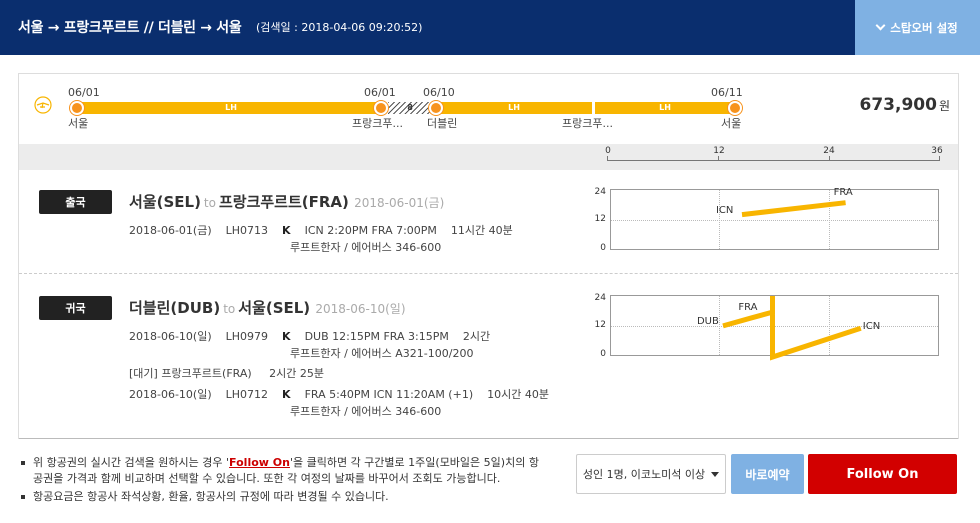 This screenshot has height=523, width=980. Describe the element at coordinates (376, 336) in the screenshot. I see `flight-schedule: DUB 12:15PM FRA 3:15PM` at that location.